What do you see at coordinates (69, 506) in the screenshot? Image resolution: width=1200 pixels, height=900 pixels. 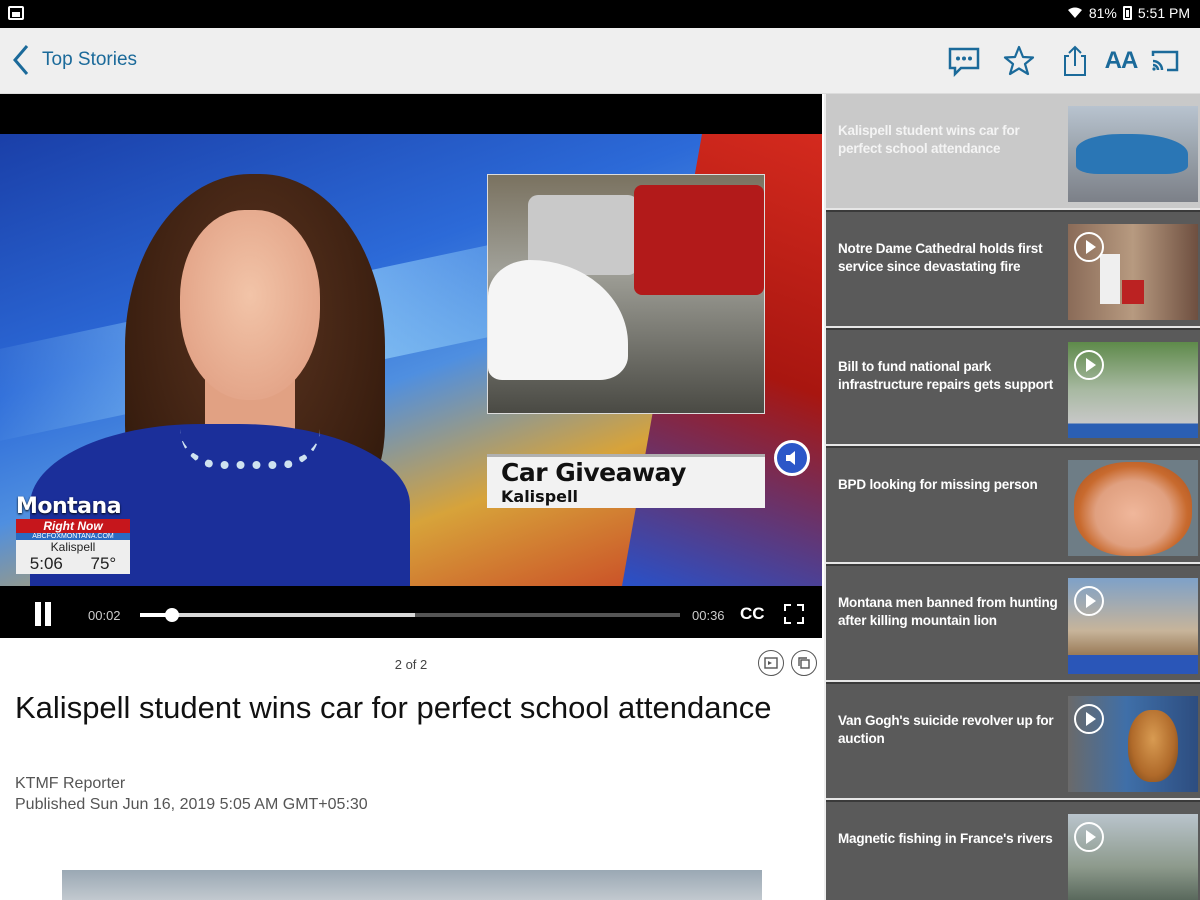 I see `station-name: Montana` at bounding box center [69, 506].